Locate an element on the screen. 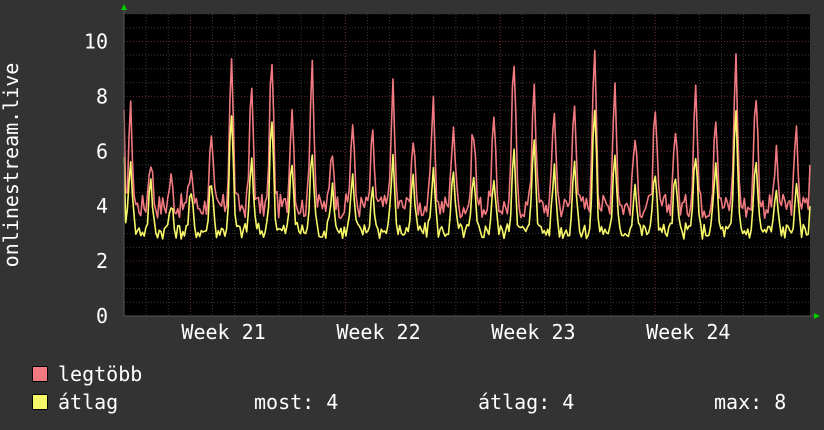  y-tick-label: 6 is located at coordinates (102, 151).